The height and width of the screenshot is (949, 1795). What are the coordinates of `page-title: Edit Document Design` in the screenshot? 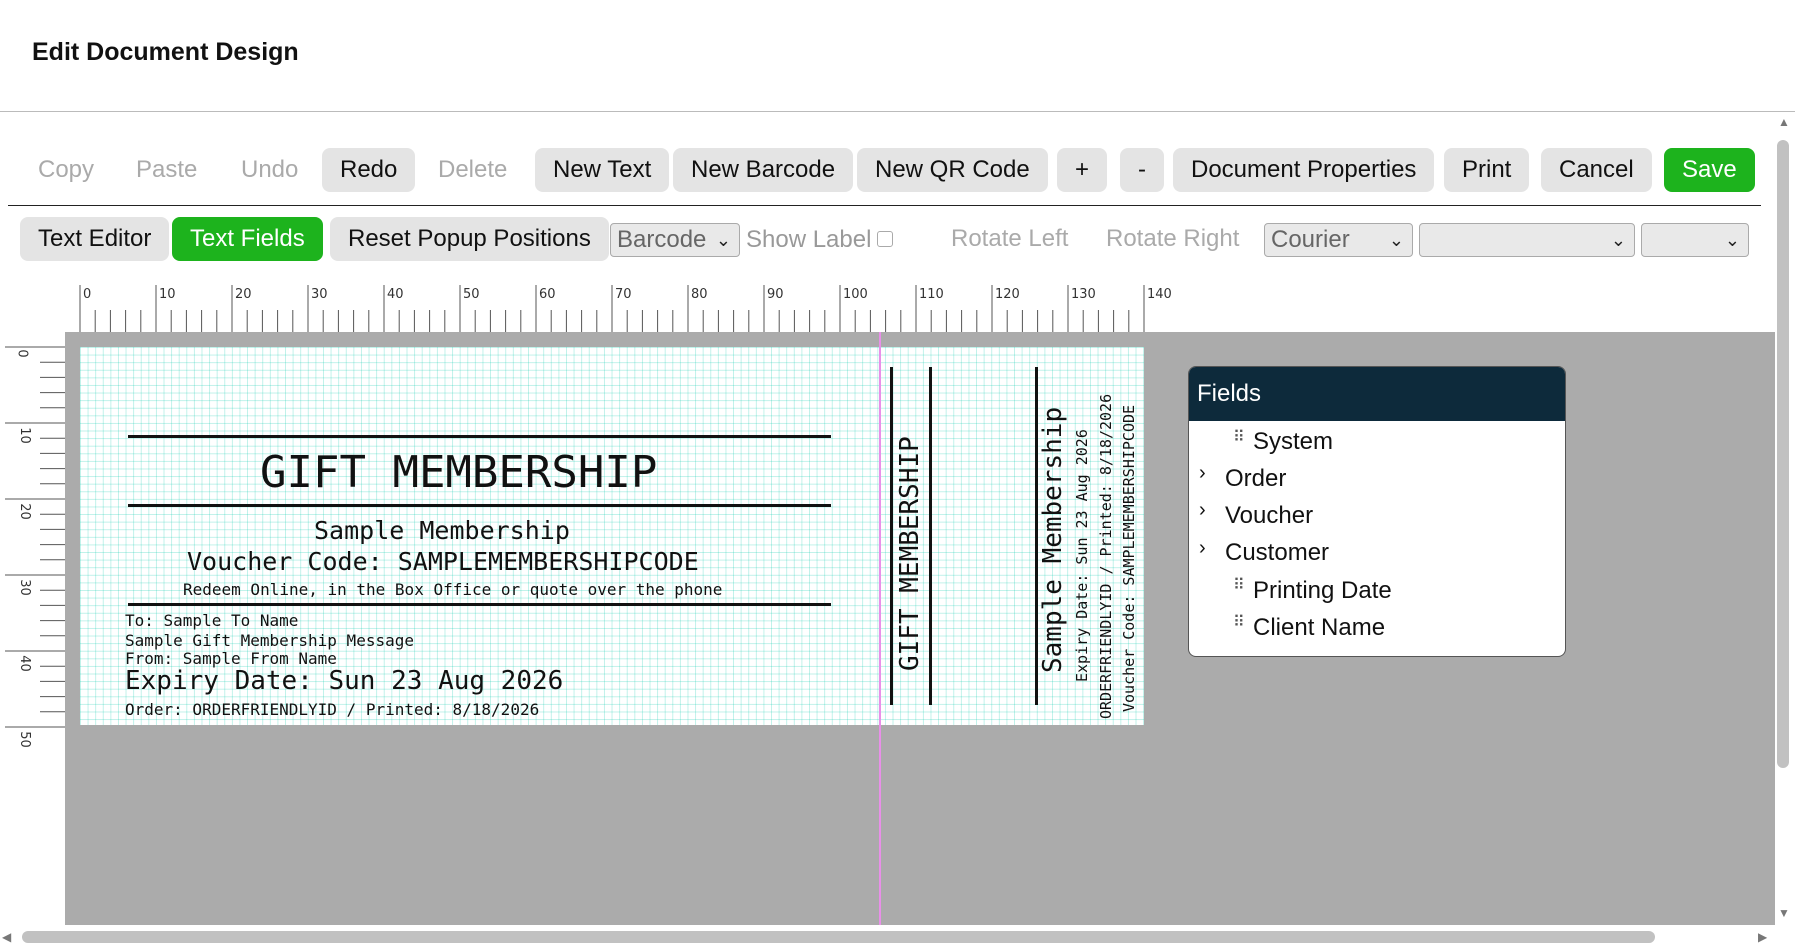 It's located at (165, 52).